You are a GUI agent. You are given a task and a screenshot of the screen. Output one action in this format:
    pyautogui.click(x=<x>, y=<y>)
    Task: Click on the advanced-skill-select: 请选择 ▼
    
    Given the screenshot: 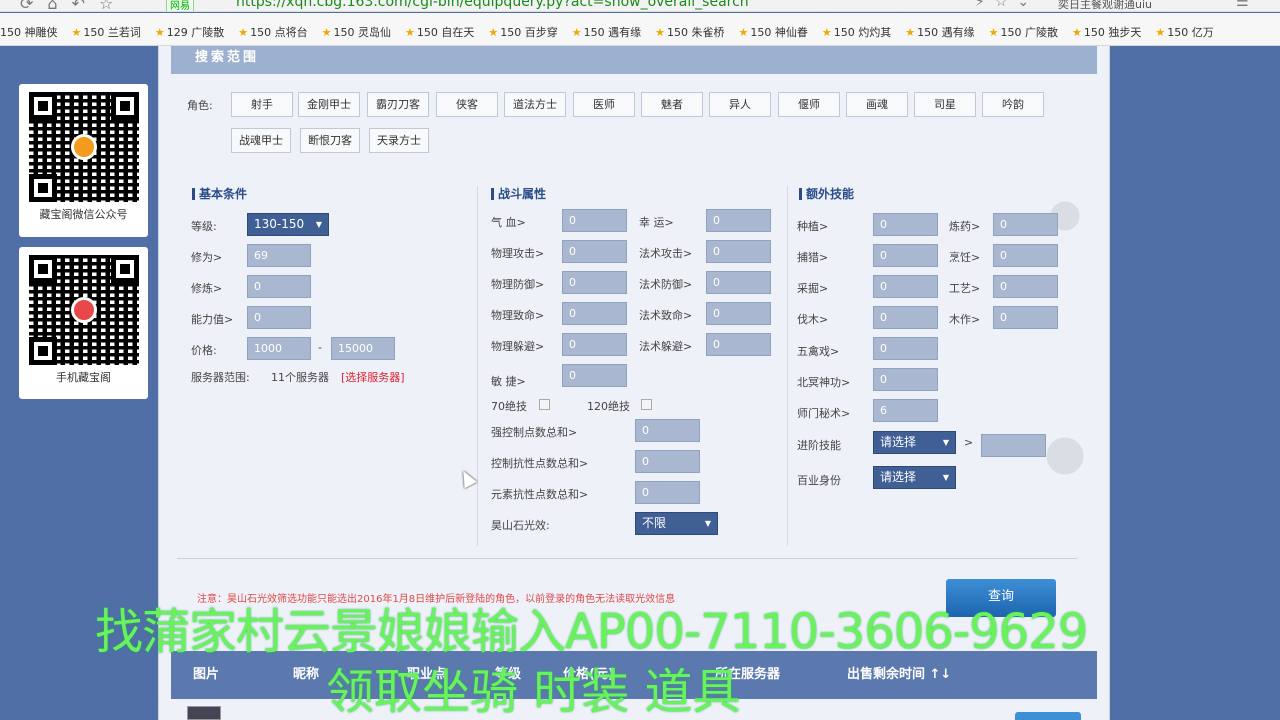 What is the action you would take?
    pyautogui.click(x=914, y=442)
    